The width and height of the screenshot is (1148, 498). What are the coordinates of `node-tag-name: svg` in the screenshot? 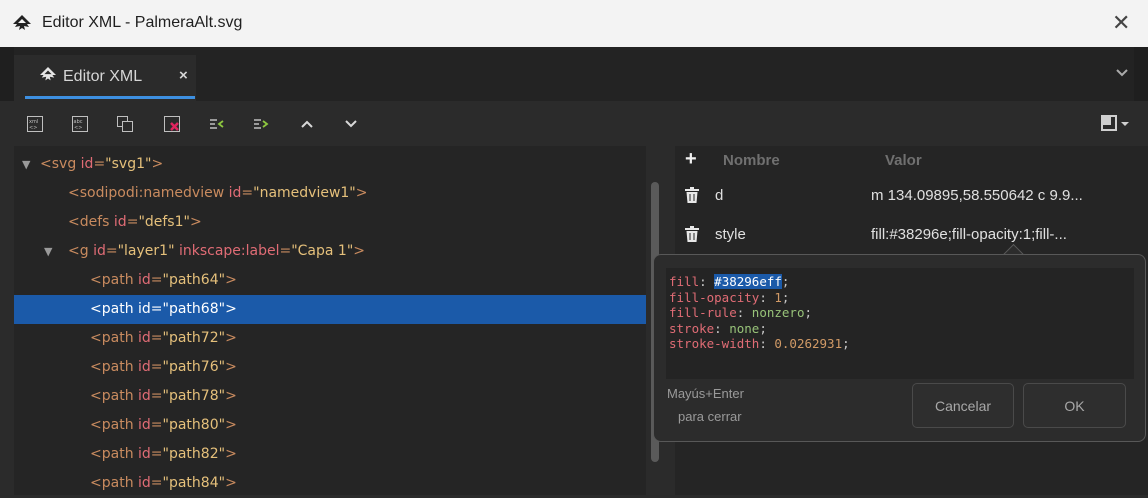 It's located at (64, 164).